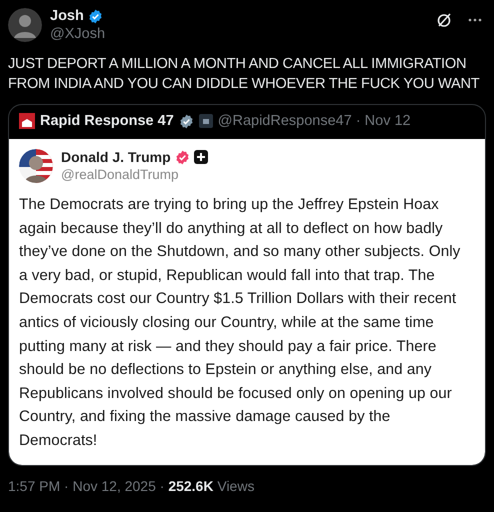 The image size is (494, 512). I want to click on building-logo-icon, so click(27, 121).